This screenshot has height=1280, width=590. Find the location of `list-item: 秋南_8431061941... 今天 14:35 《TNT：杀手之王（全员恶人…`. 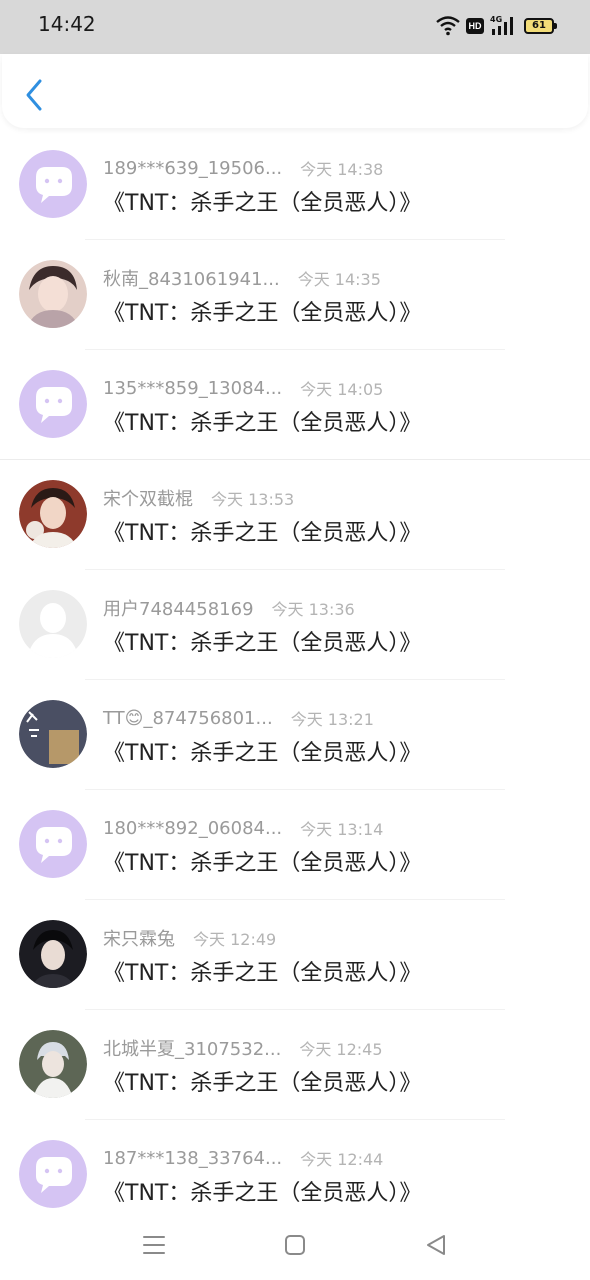

list-item: 秋南_8431061941... 今天 14:35 《TNT：杀手之王（全员恶人… is located at coordinates (295, 295).